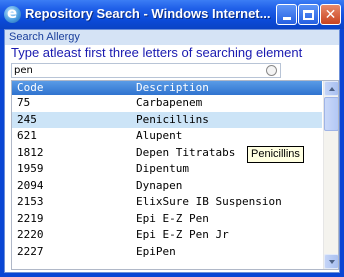  What do you see at coordinates (27, 119) in the screenshot?
I see `row-code: 245` at bounding box center [27, 119].